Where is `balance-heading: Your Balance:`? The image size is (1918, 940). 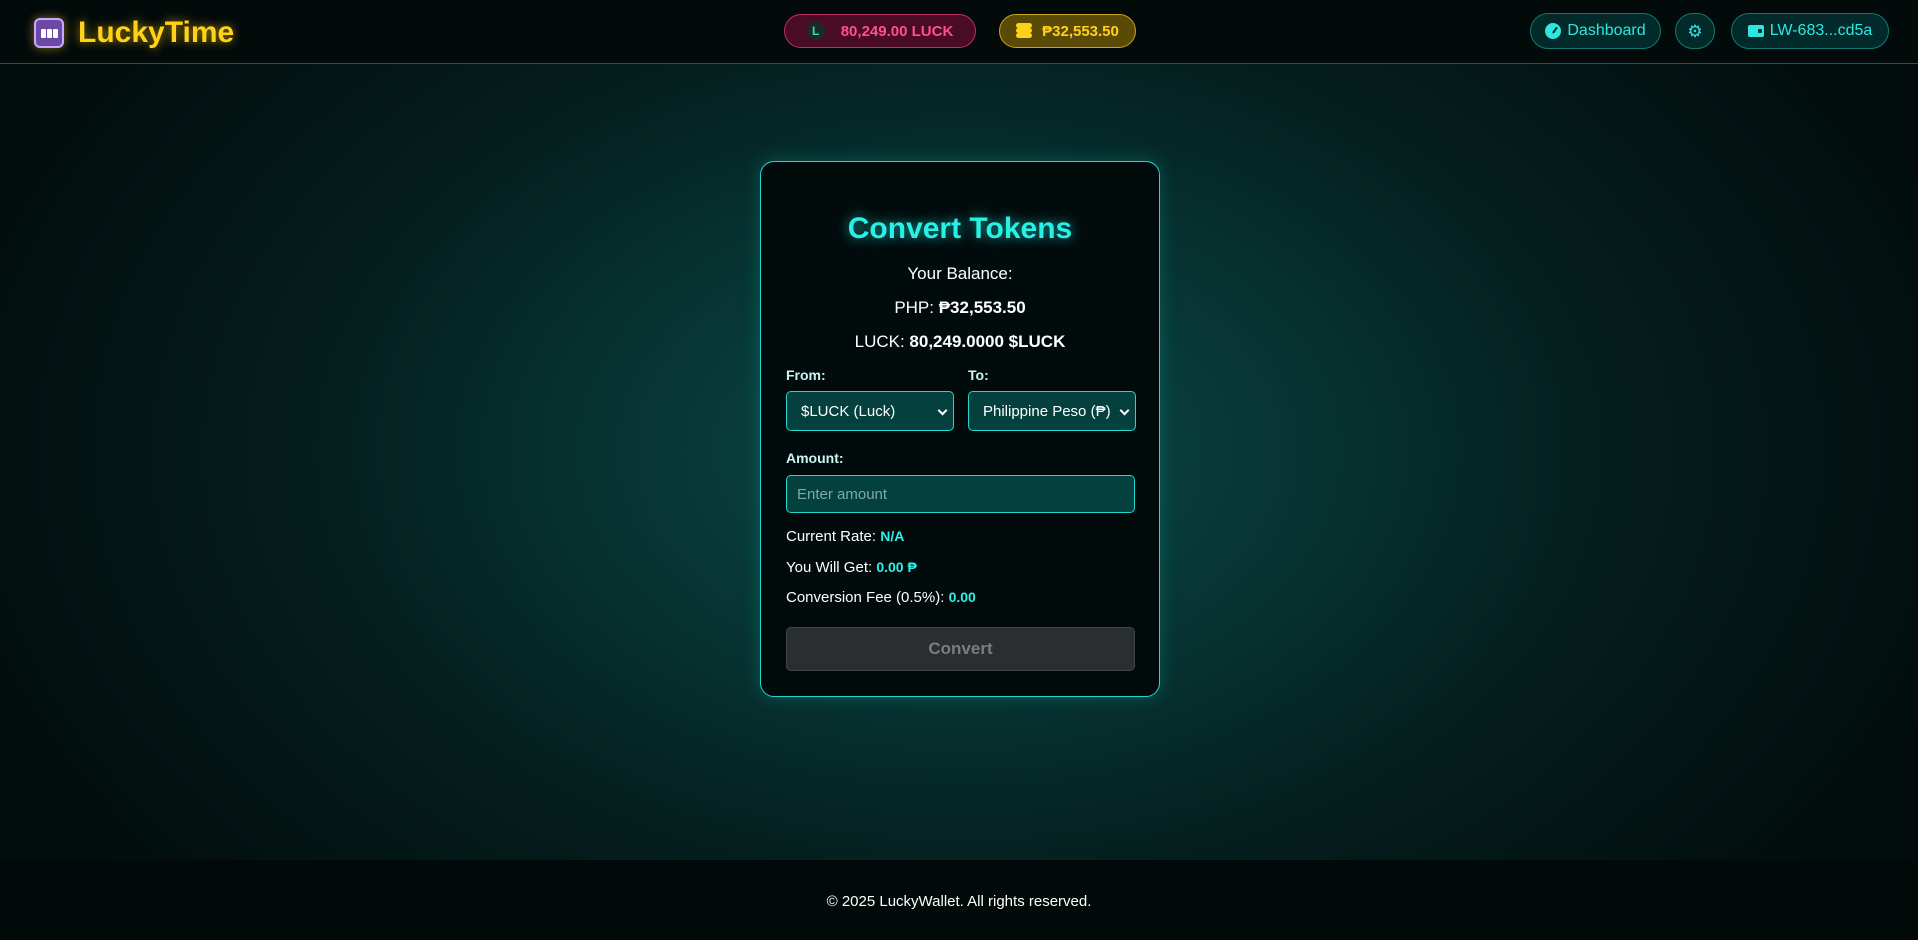 balance-heading: Your Balance: is located at coordinates (960, 273).